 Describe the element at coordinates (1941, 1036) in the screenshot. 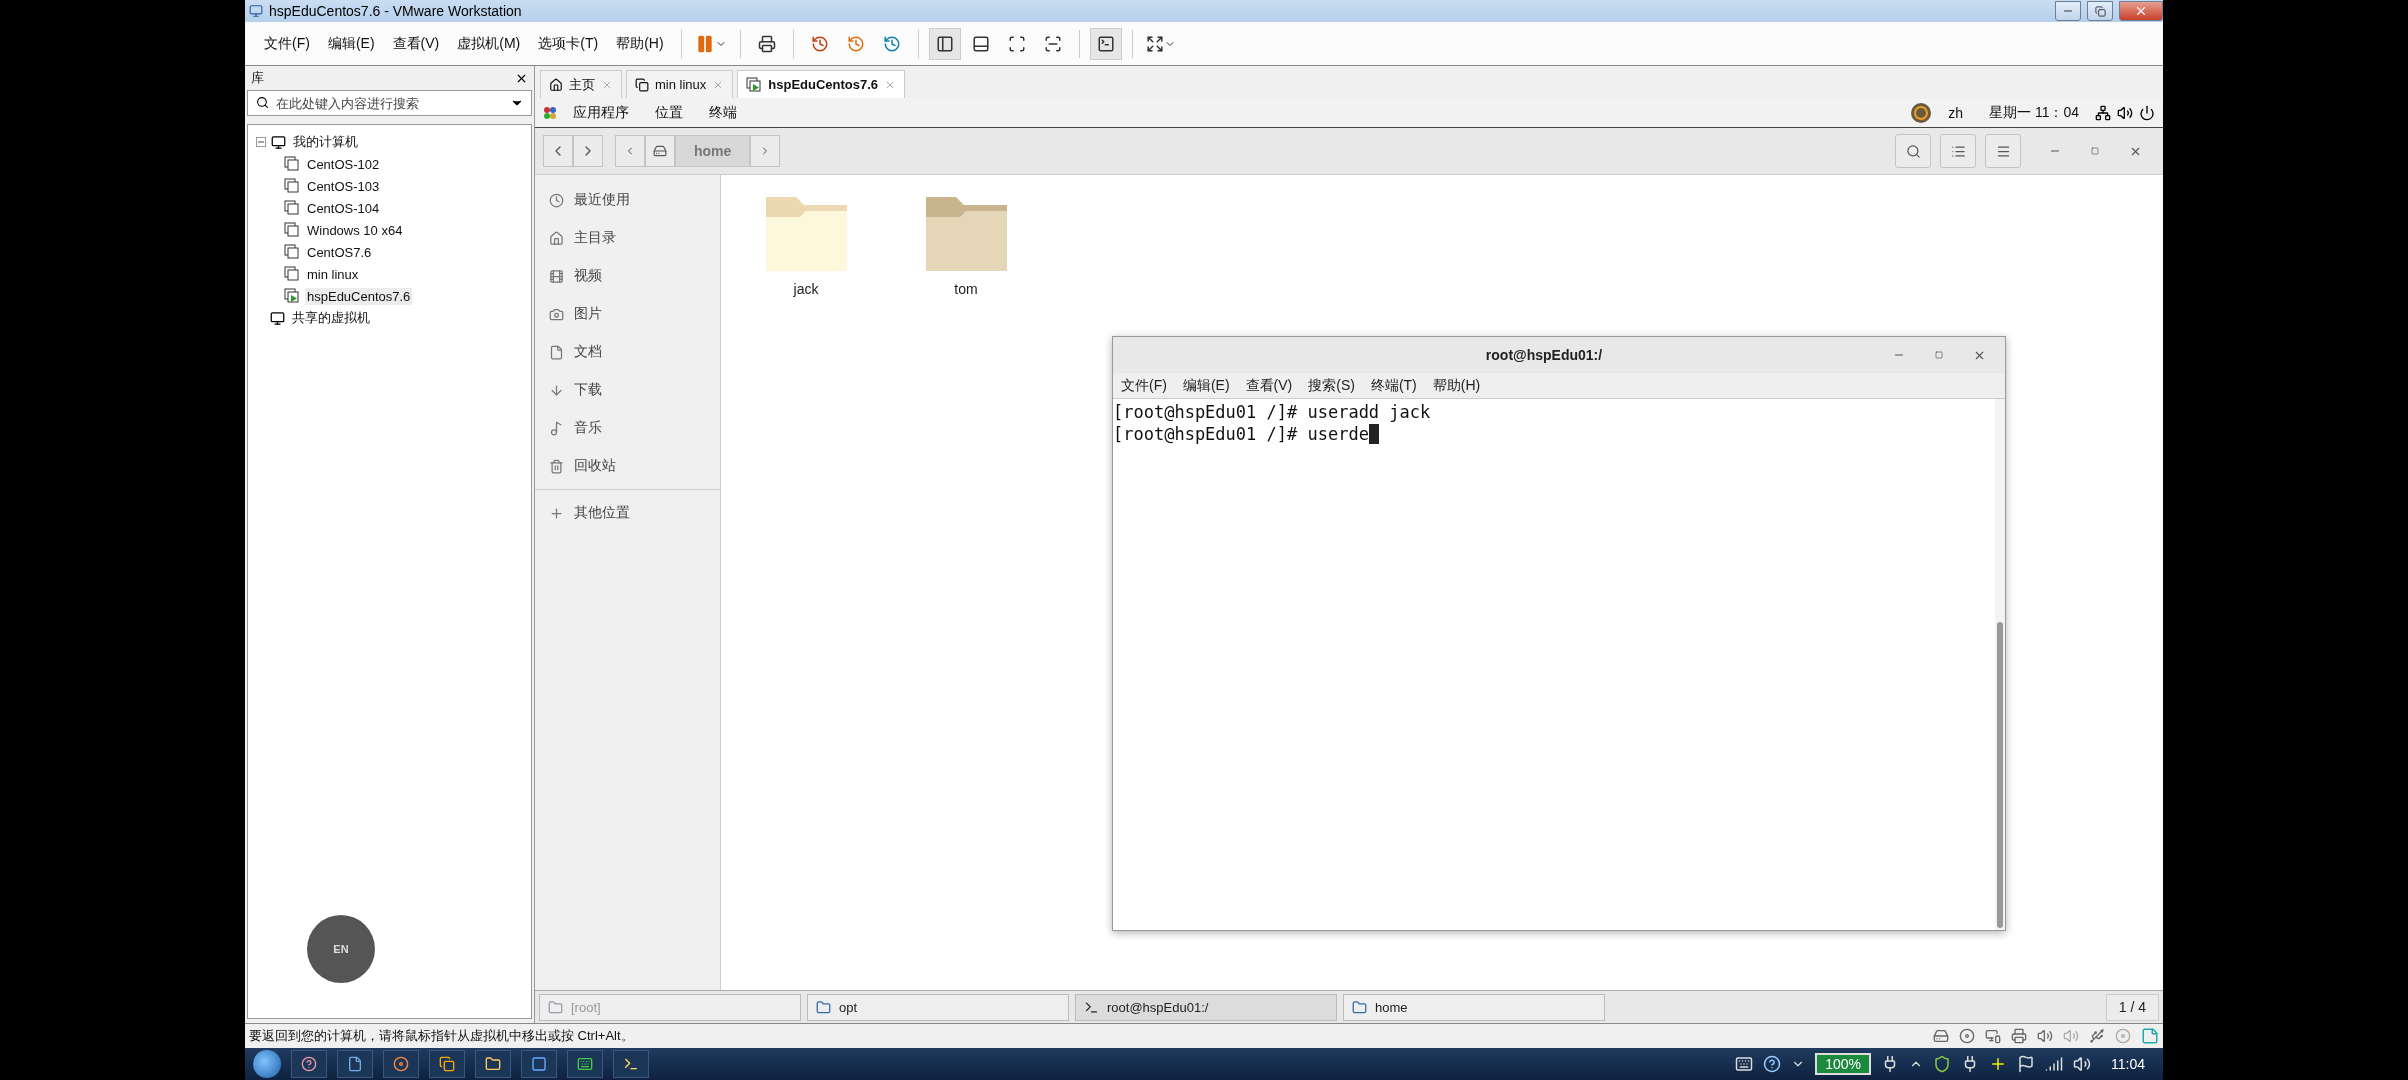

I see `hard-drive-icon` at that location.